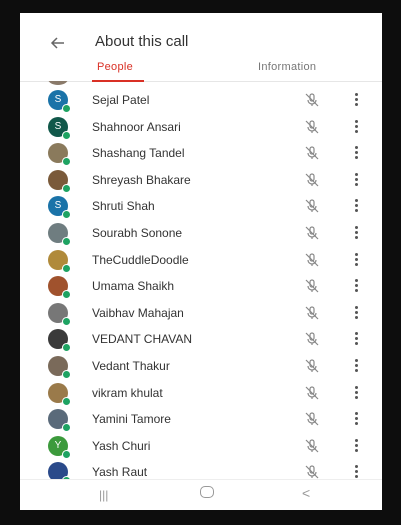  What do you see at coordinates (136, 126) in the screenshot?
I see `participant-name: Shahnoor Ansari` at bounding box center [136, 126].